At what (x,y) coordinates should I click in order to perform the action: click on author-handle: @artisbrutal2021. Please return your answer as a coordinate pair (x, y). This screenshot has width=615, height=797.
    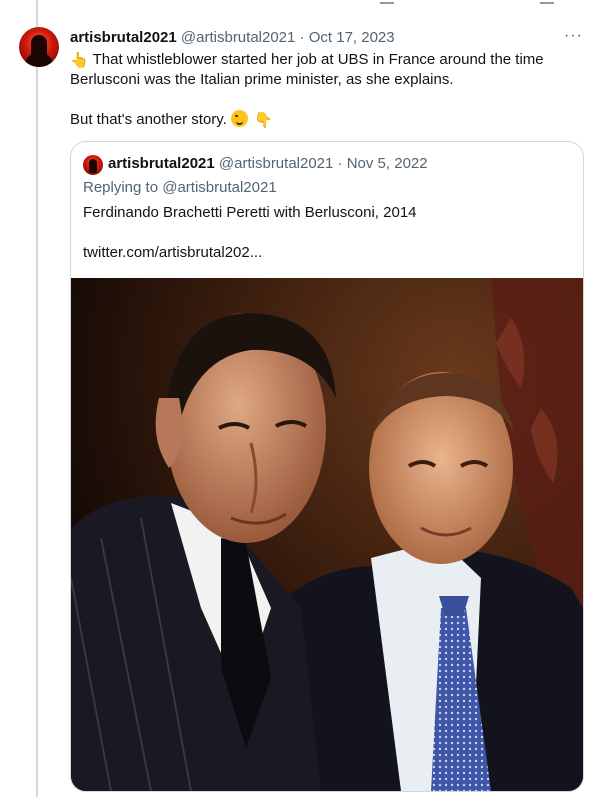
    Looking at the image, I should click on (238, 37).